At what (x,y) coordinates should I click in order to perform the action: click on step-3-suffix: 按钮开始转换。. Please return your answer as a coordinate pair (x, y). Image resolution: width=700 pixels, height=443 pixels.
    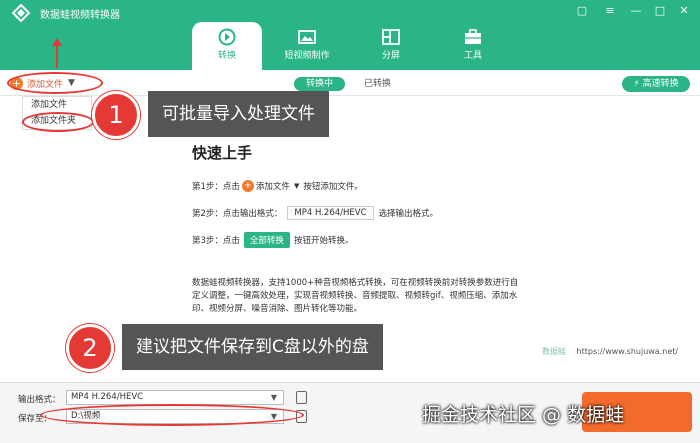
    Looking at the image, I should click on (323, 241).